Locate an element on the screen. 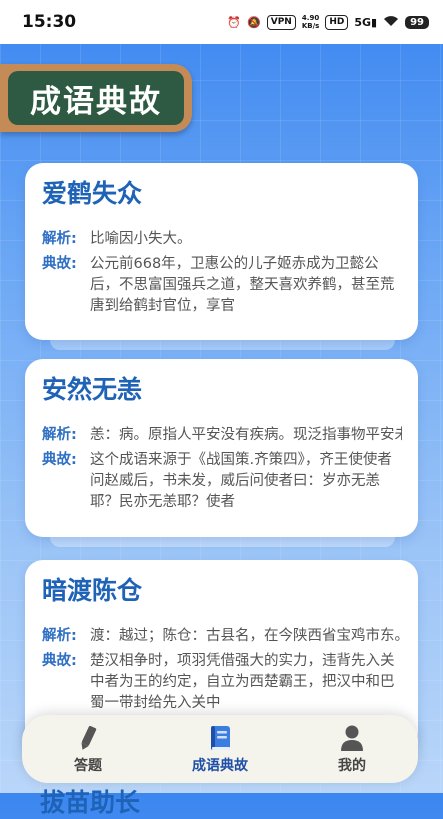 The width and height of the screenshot is (443, 819). header-board: 成语典故 is located at coordinates (96, 98).